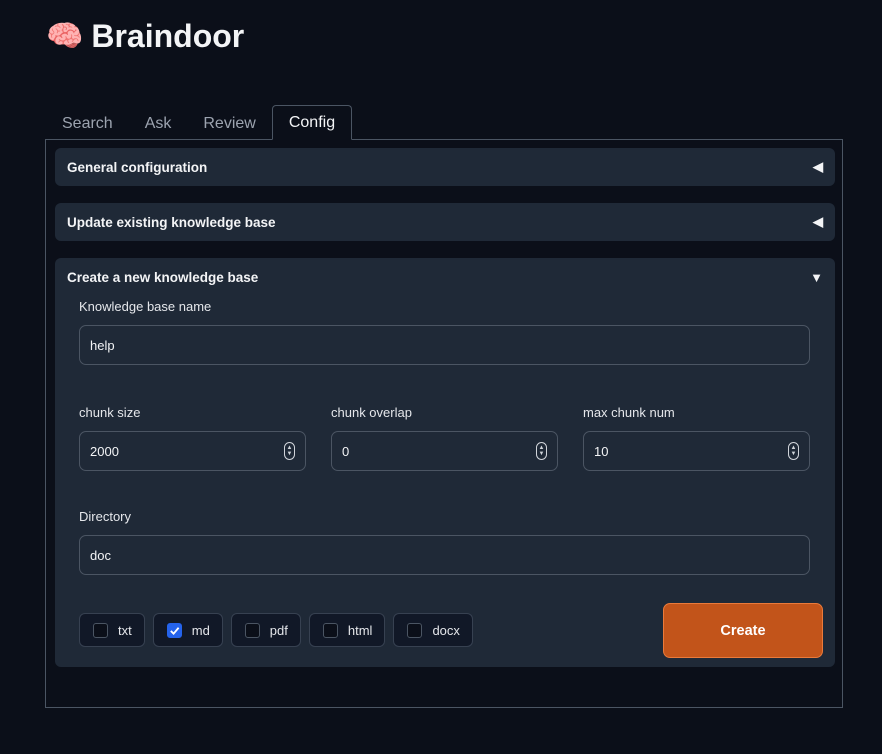 Image resolution: width=882 pixels, height=754 pixels. I want to click on general-config-title: General configuration, so click(137, 167).